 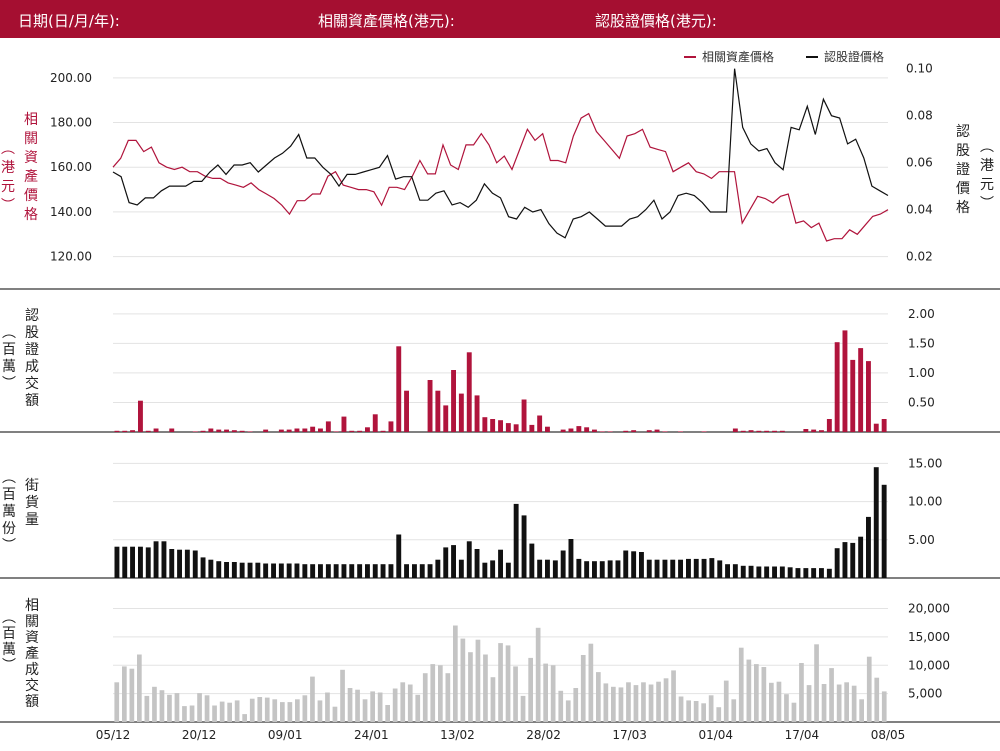 I want to click on underlying-price-line, so click(x=500, y=177).